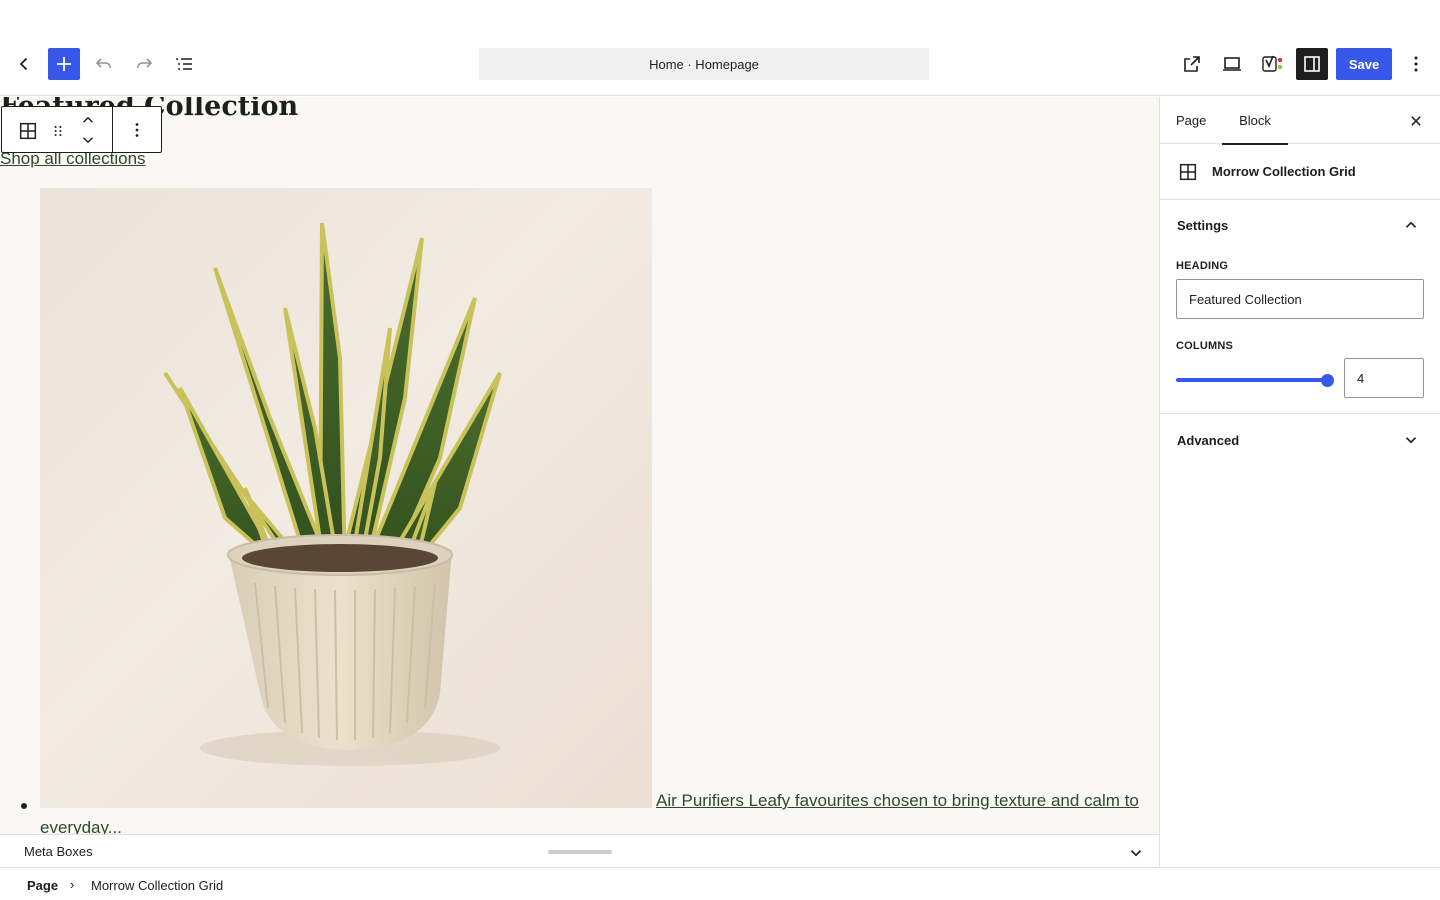 This screenshot has height=900, width=1440. I want to click on tab-page: Page, so click(1193, 120).